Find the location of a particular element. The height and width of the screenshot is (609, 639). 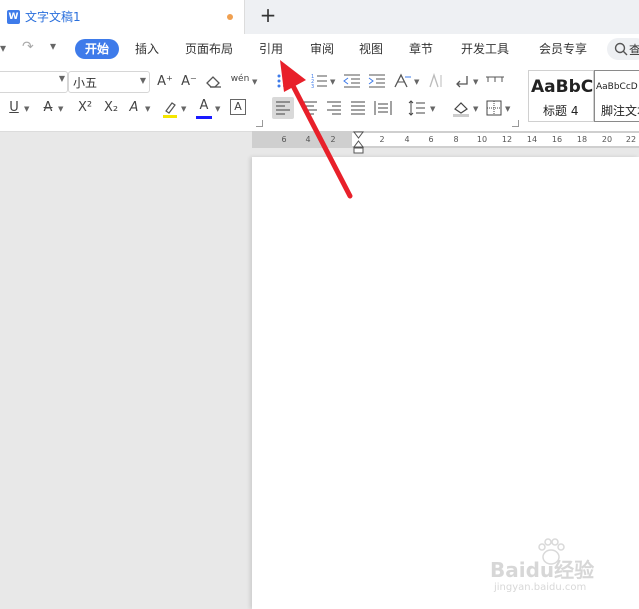

ruler-number: 12 is located at coordinates (507, 139).